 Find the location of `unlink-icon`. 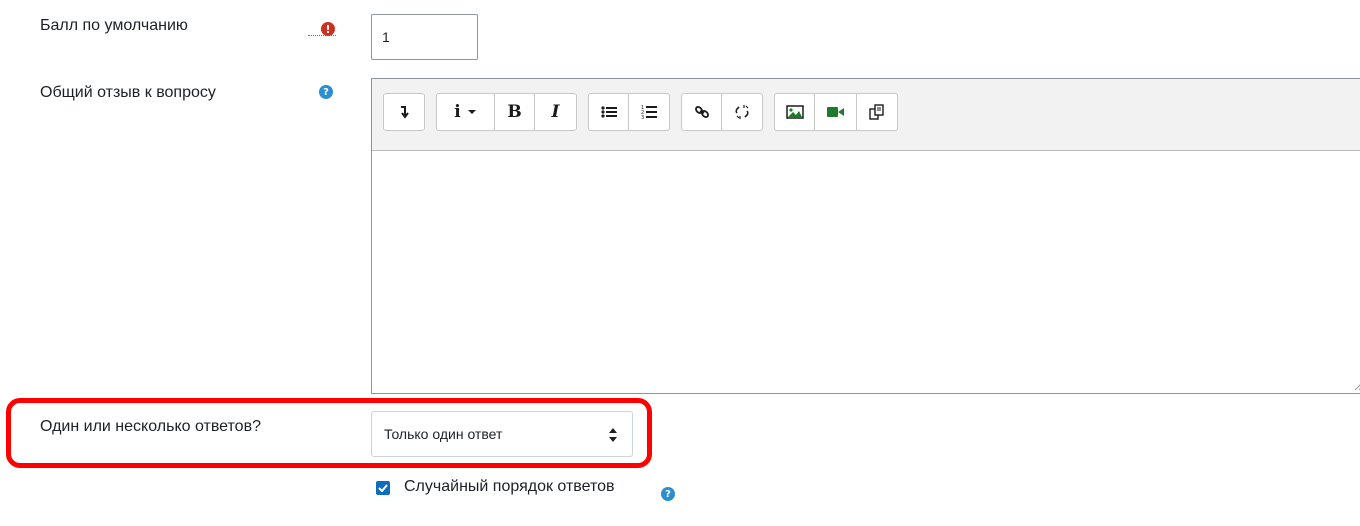

unlink-icon is located at coordinates (742, 112).